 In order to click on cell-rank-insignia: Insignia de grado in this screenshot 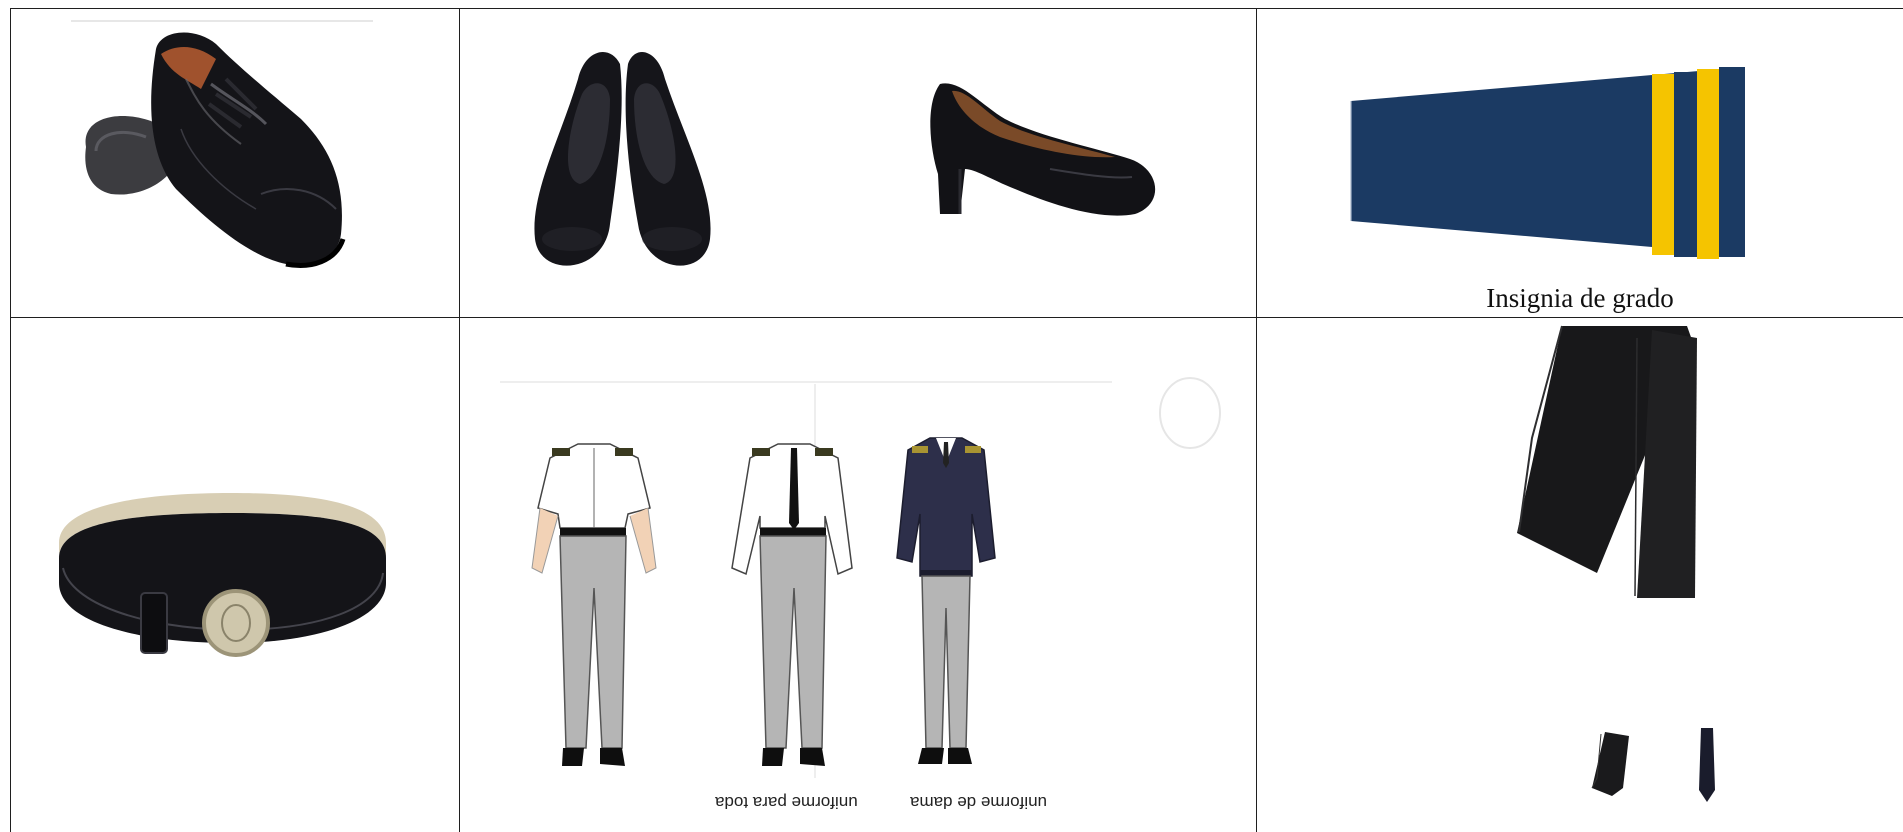, I will do `click(1580, 163)`.